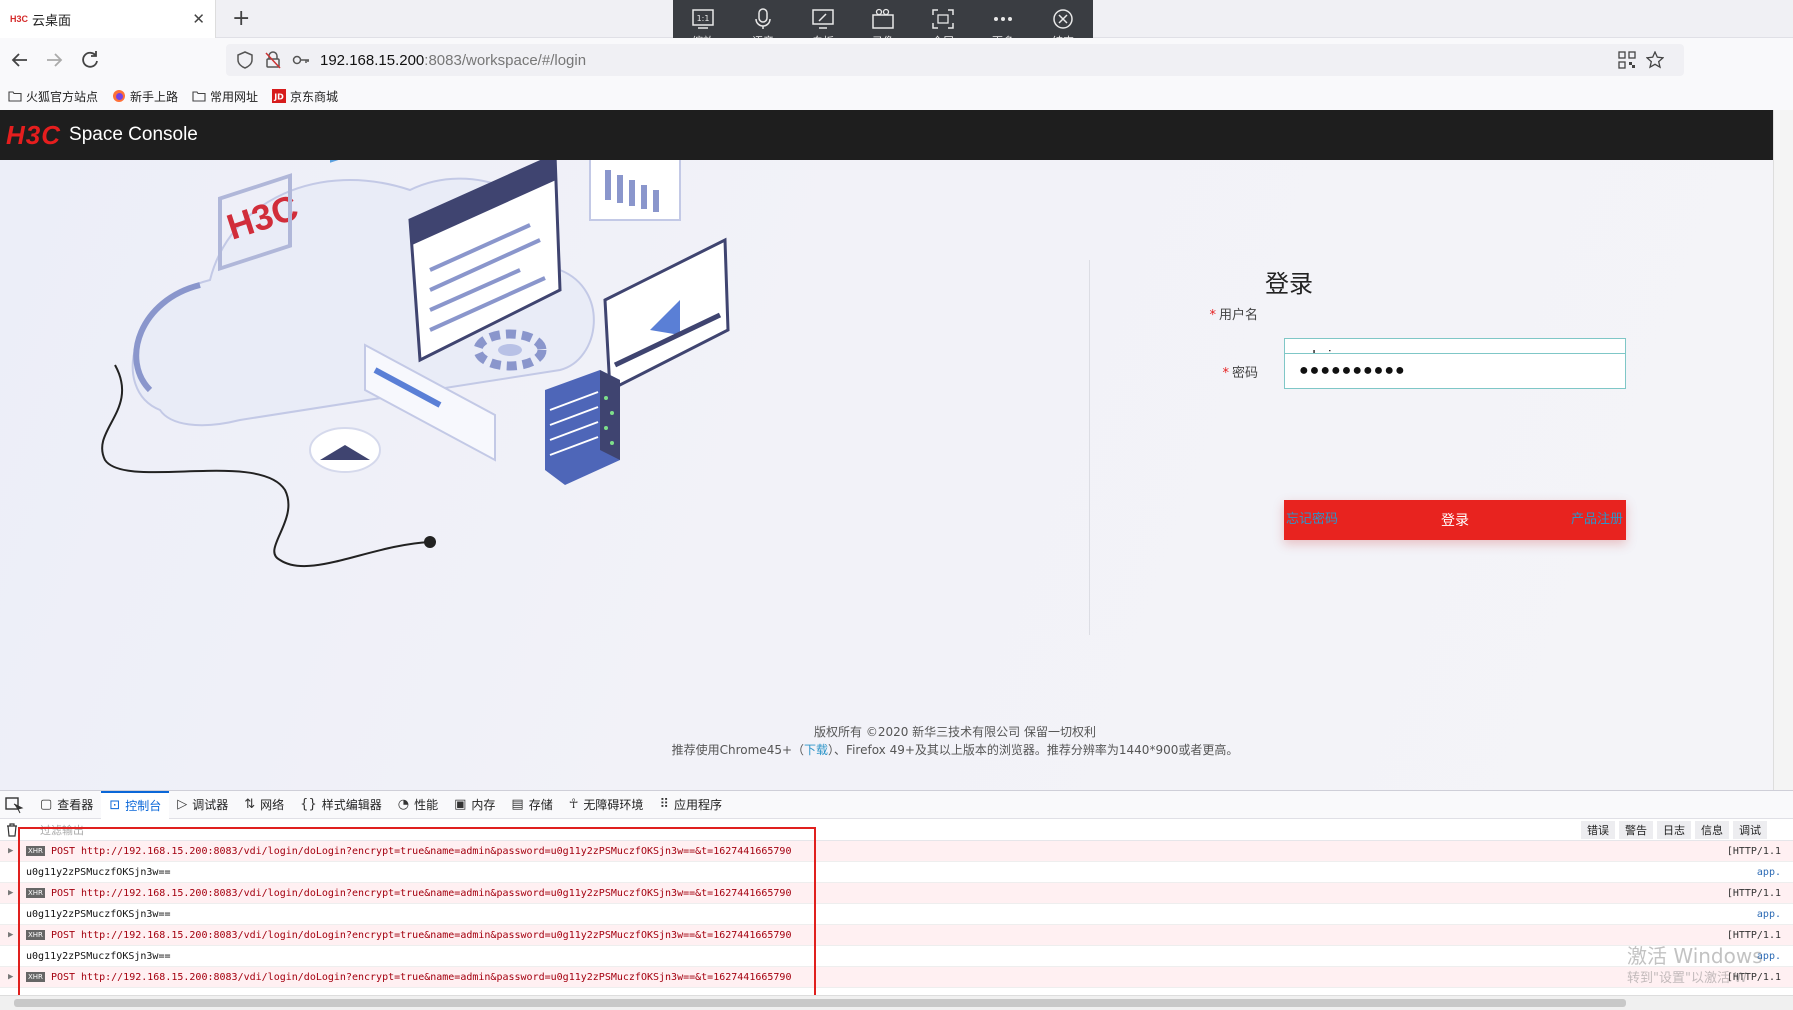 The image size is (1793, 1010). What do you see at coordinates (1783, 450) in the screenshot?
I see `page-scrollbar` at bounding box center [1783, 450].